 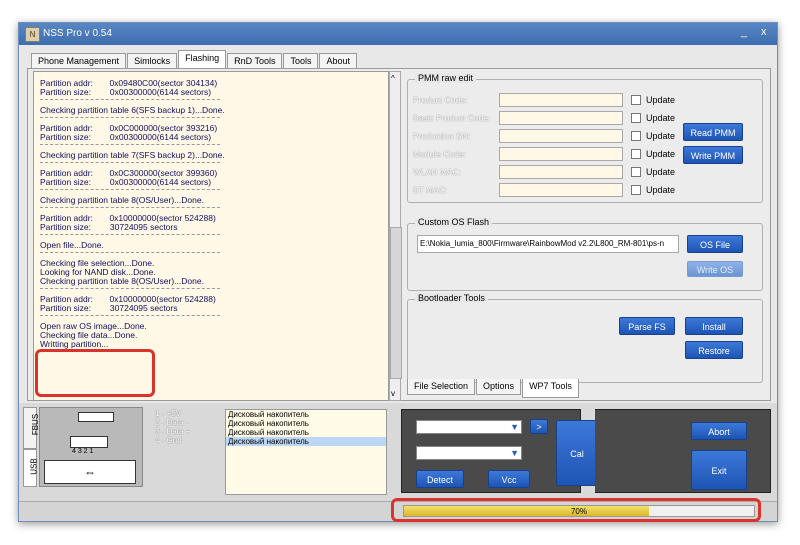 I want to click on usb-port-icon, so click(x=96, y=417).